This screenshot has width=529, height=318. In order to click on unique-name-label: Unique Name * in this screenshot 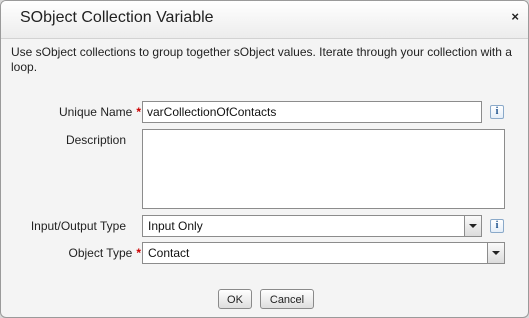, I will do `click(81, 112)`.